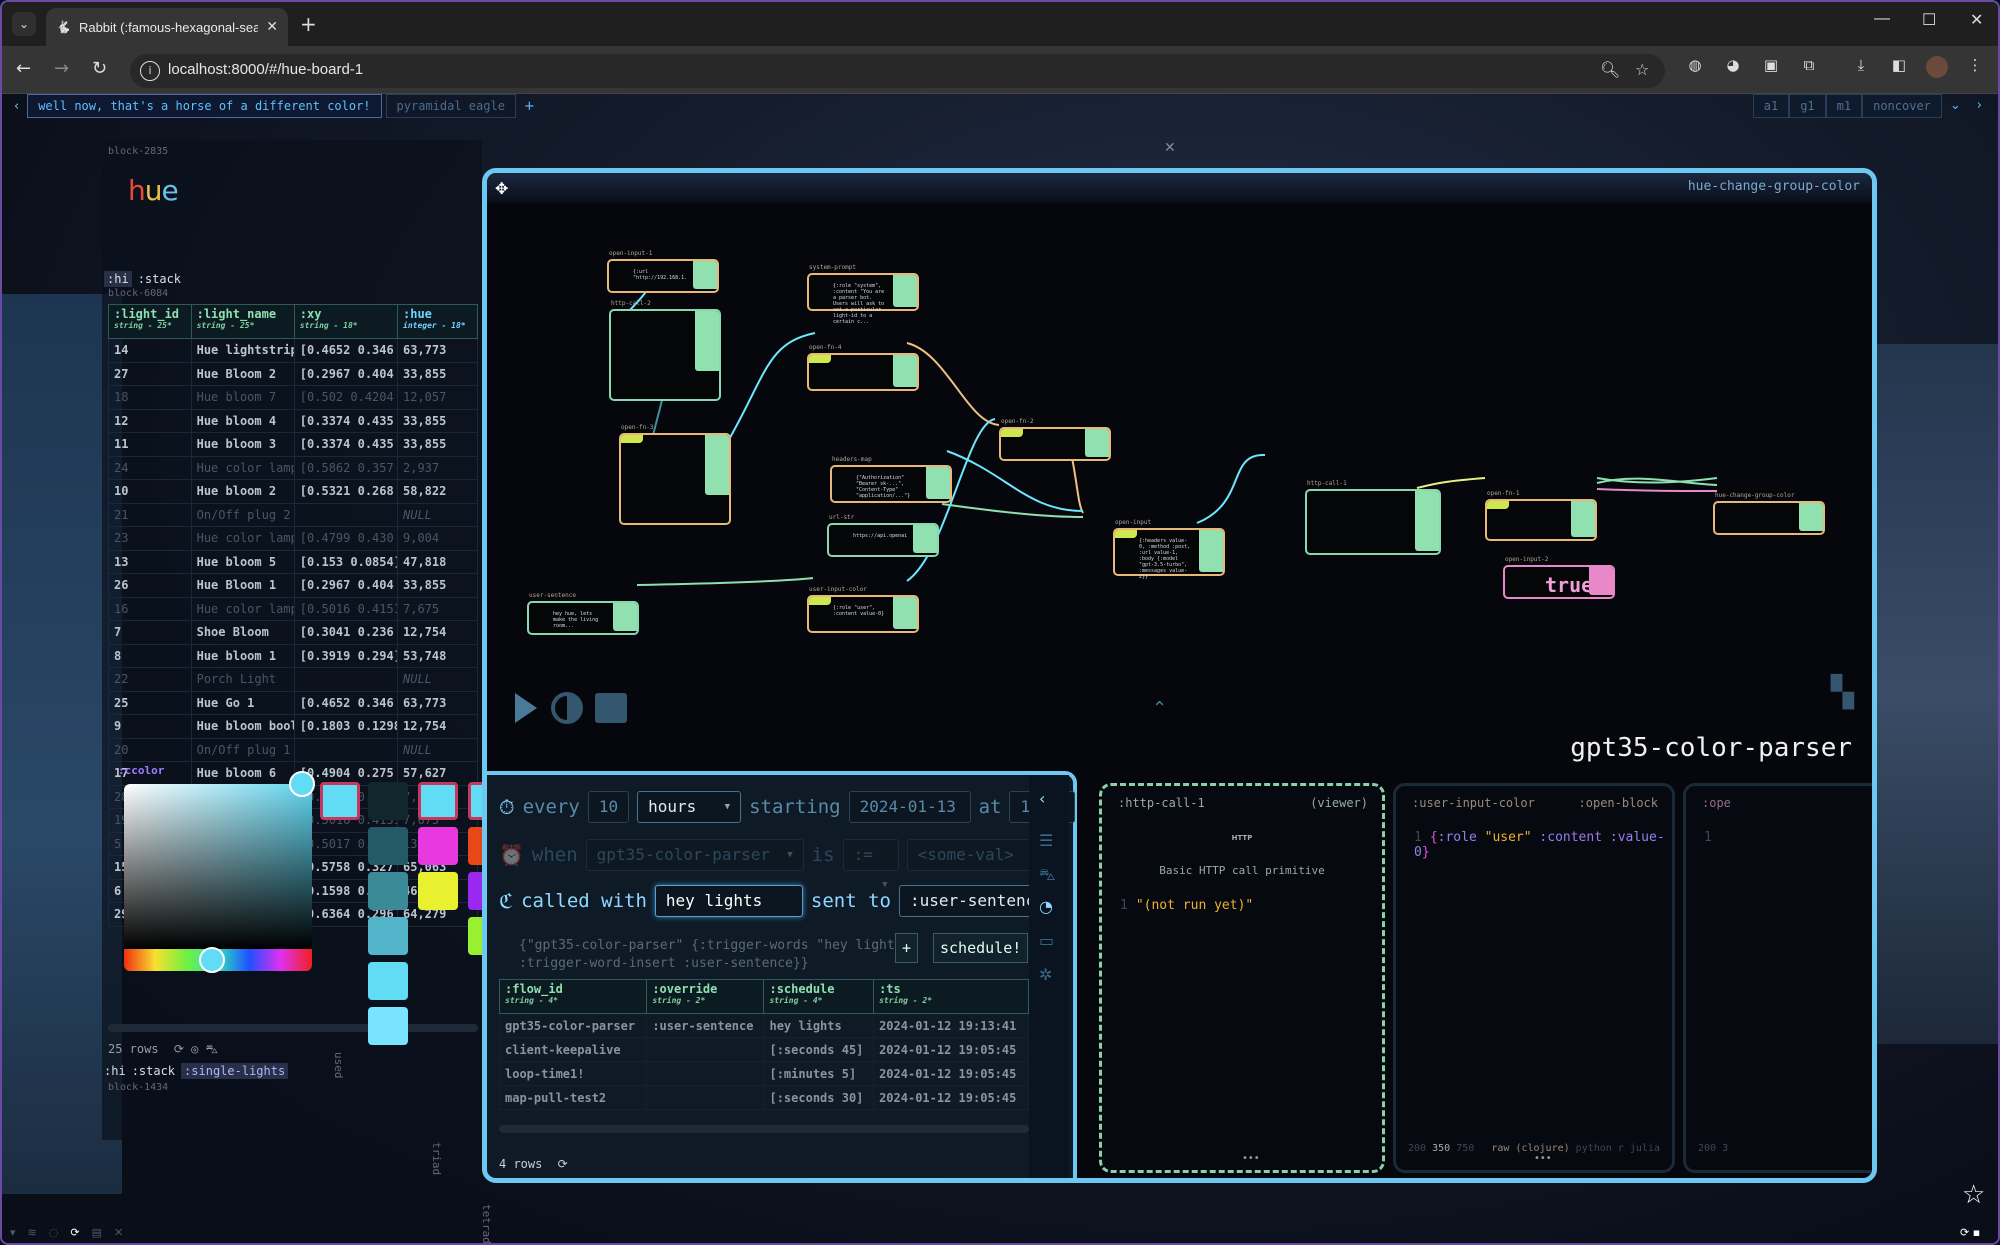 This screenshot has height=1245, width=2000. What do you see at coordinates (665, 350) in the screenshot?
I see `flow-node: http-call-2` at bounding box center [665, 350].